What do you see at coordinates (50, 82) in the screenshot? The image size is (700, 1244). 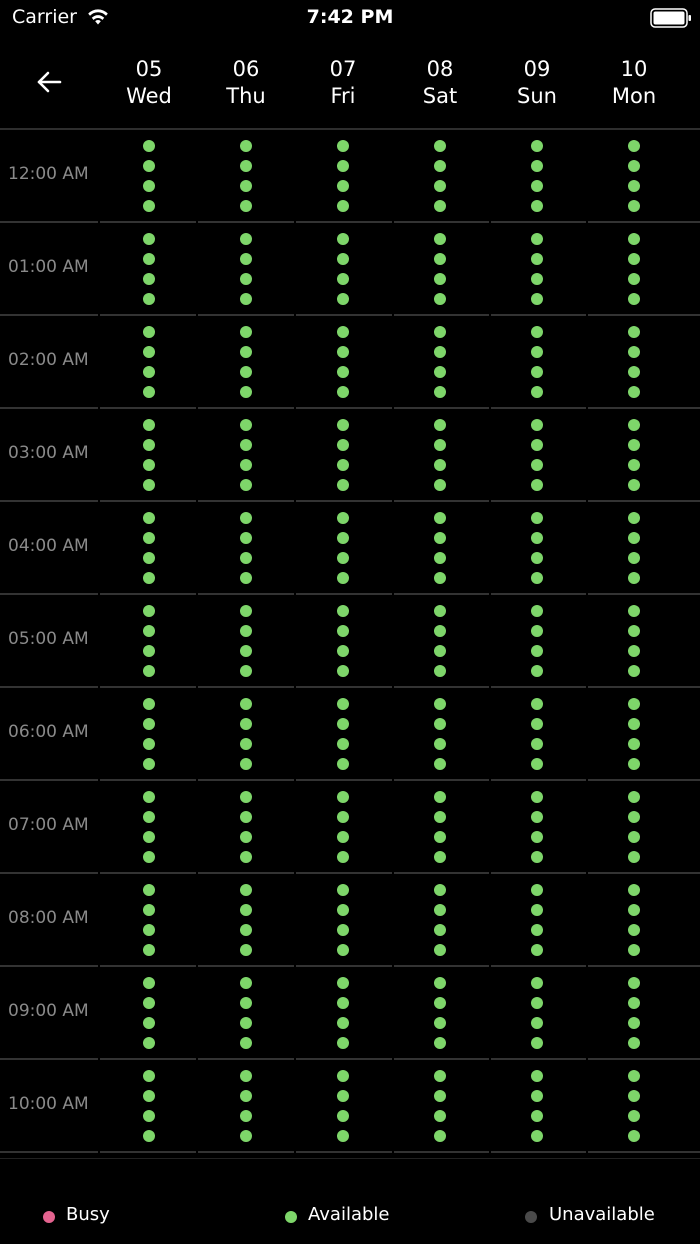 I see `back-button` at bounding box center [50, 82].